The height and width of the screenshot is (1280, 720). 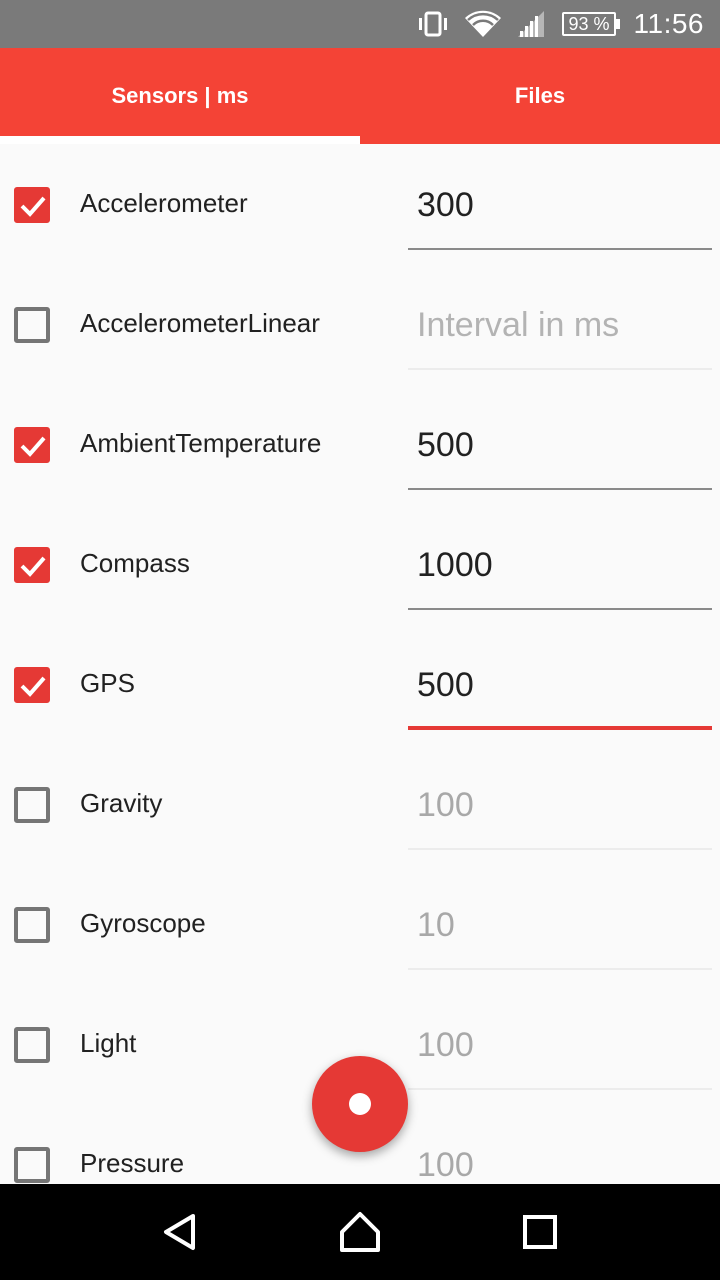 I want to click on back-icon, so click(x=180, y=1232).